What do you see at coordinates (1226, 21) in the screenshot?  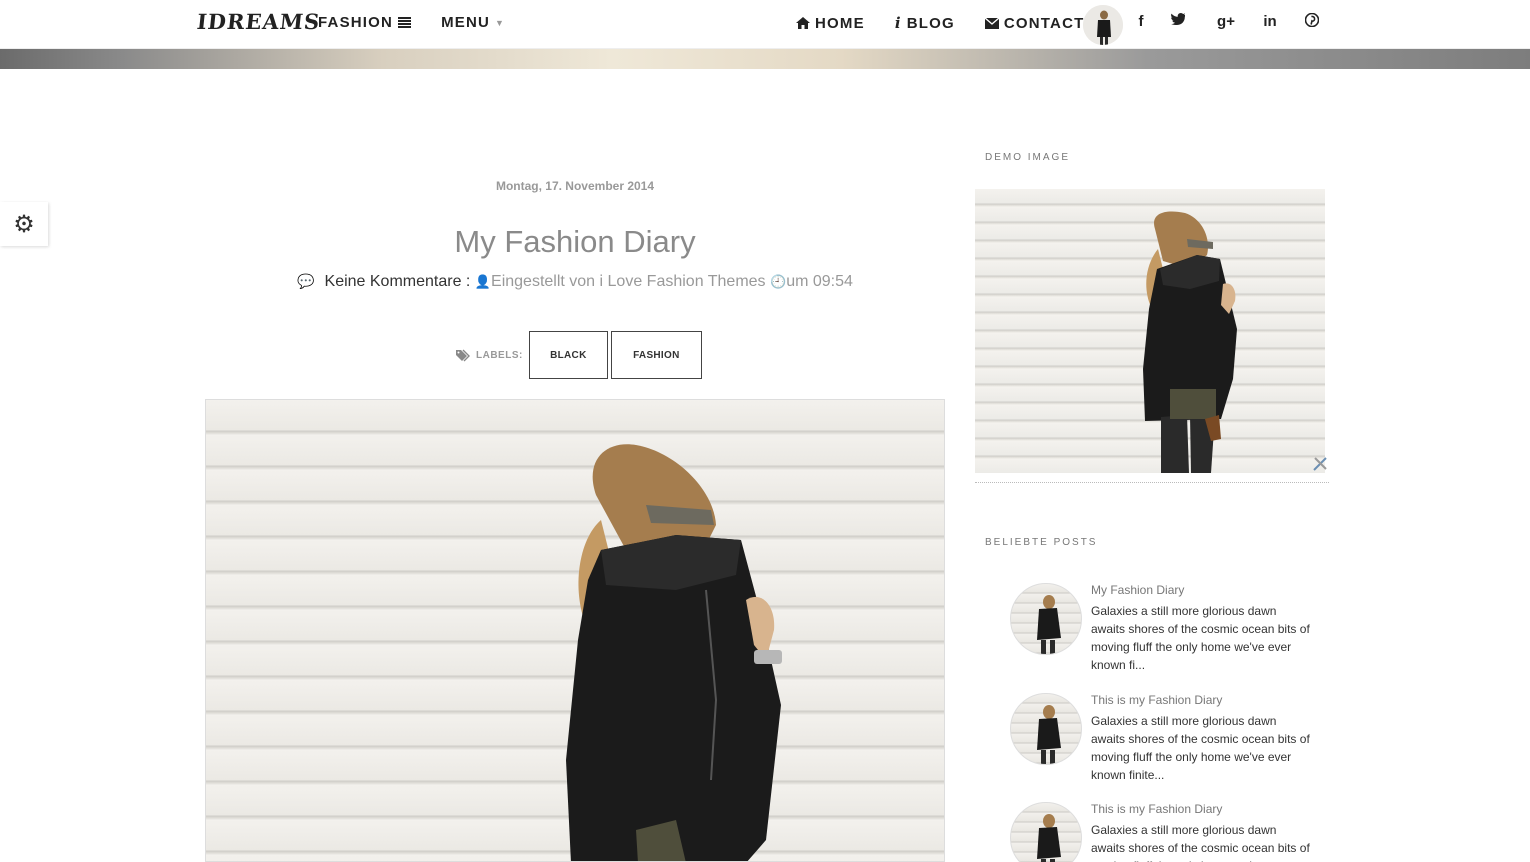 I see `googleplus-icon: g+` at bounding box center [1226, 21].